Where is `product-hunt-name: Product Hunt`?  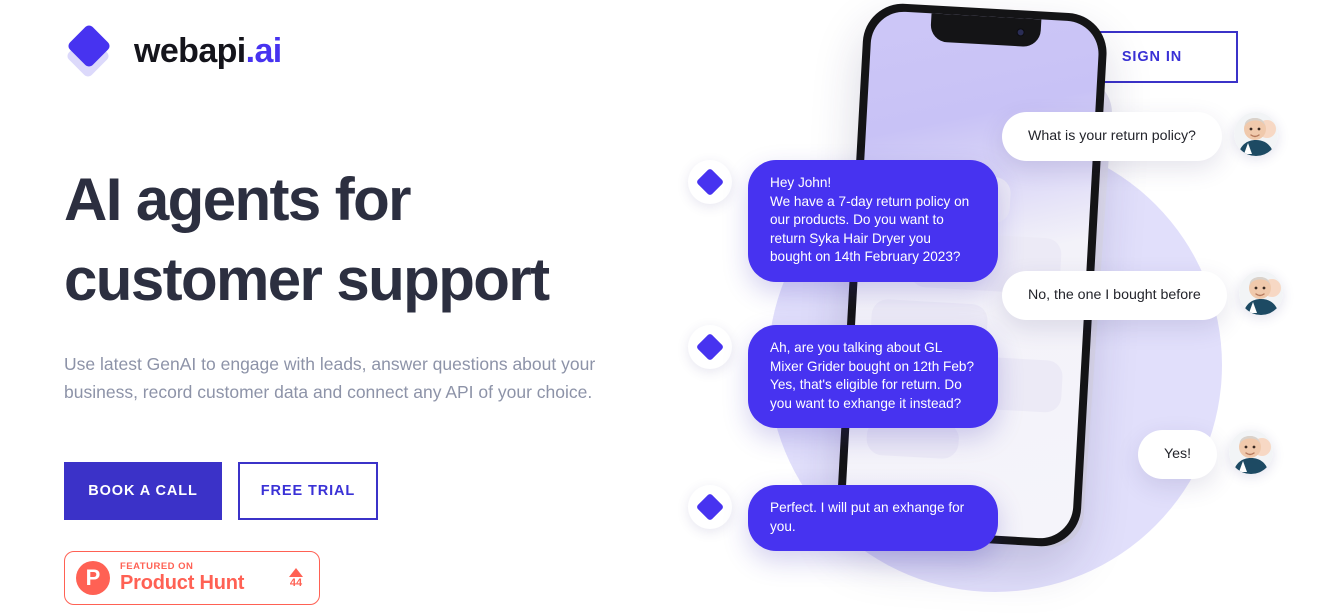
product-hunt-name: Product Hunt is located at coordinates (182, 583).